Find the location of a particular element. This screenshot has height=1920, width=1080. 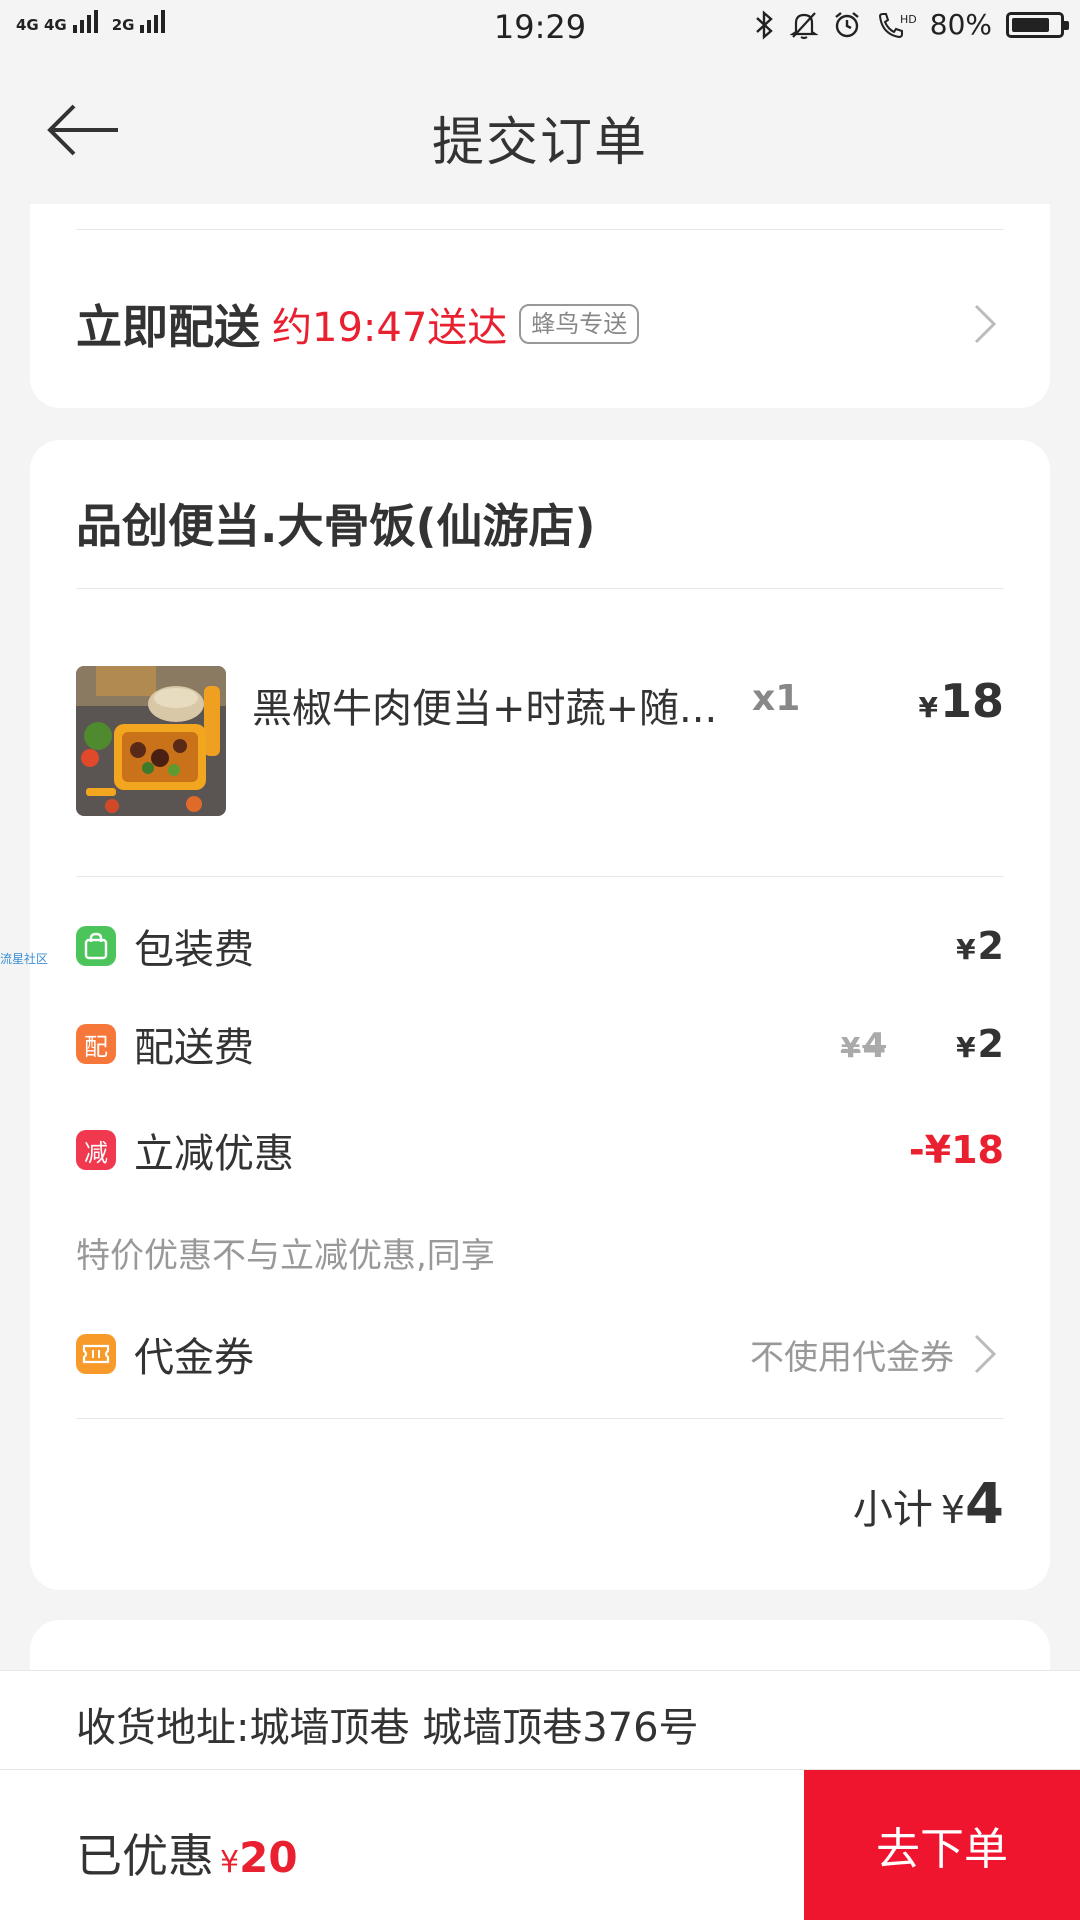

side-watermark: 流星社区 is located at coordinates (24, 959).